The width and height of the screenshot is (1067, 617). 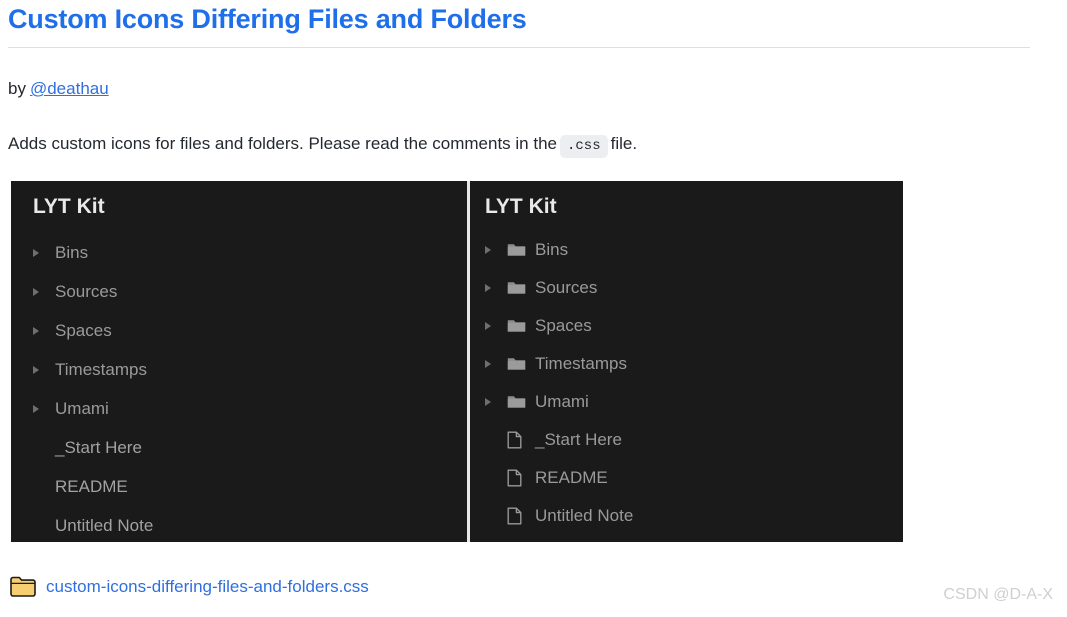 I want to click on panel-left-header: LYT Kit, so click(x=69, y=206).